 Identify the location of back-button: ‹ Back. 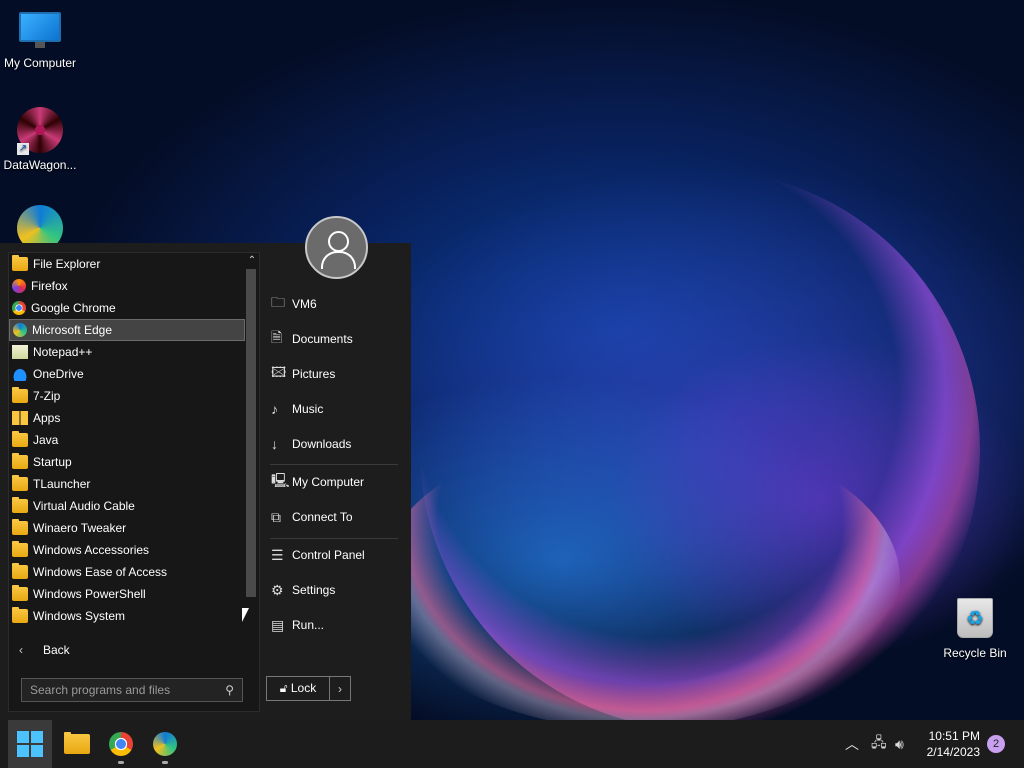
(127, 650).